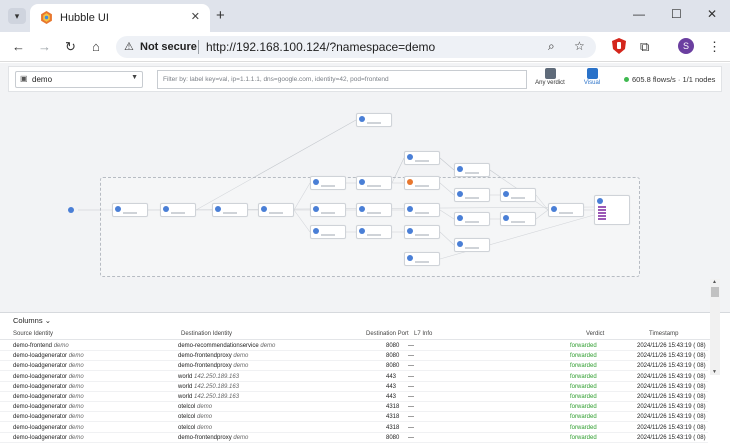 Image resolution: width=730 pixels, height=443 pixels. What do you see at coordinates (195, 16) in the screenshot?
I see `tab-close-icon: ✕` at bounding box center [195, 16].